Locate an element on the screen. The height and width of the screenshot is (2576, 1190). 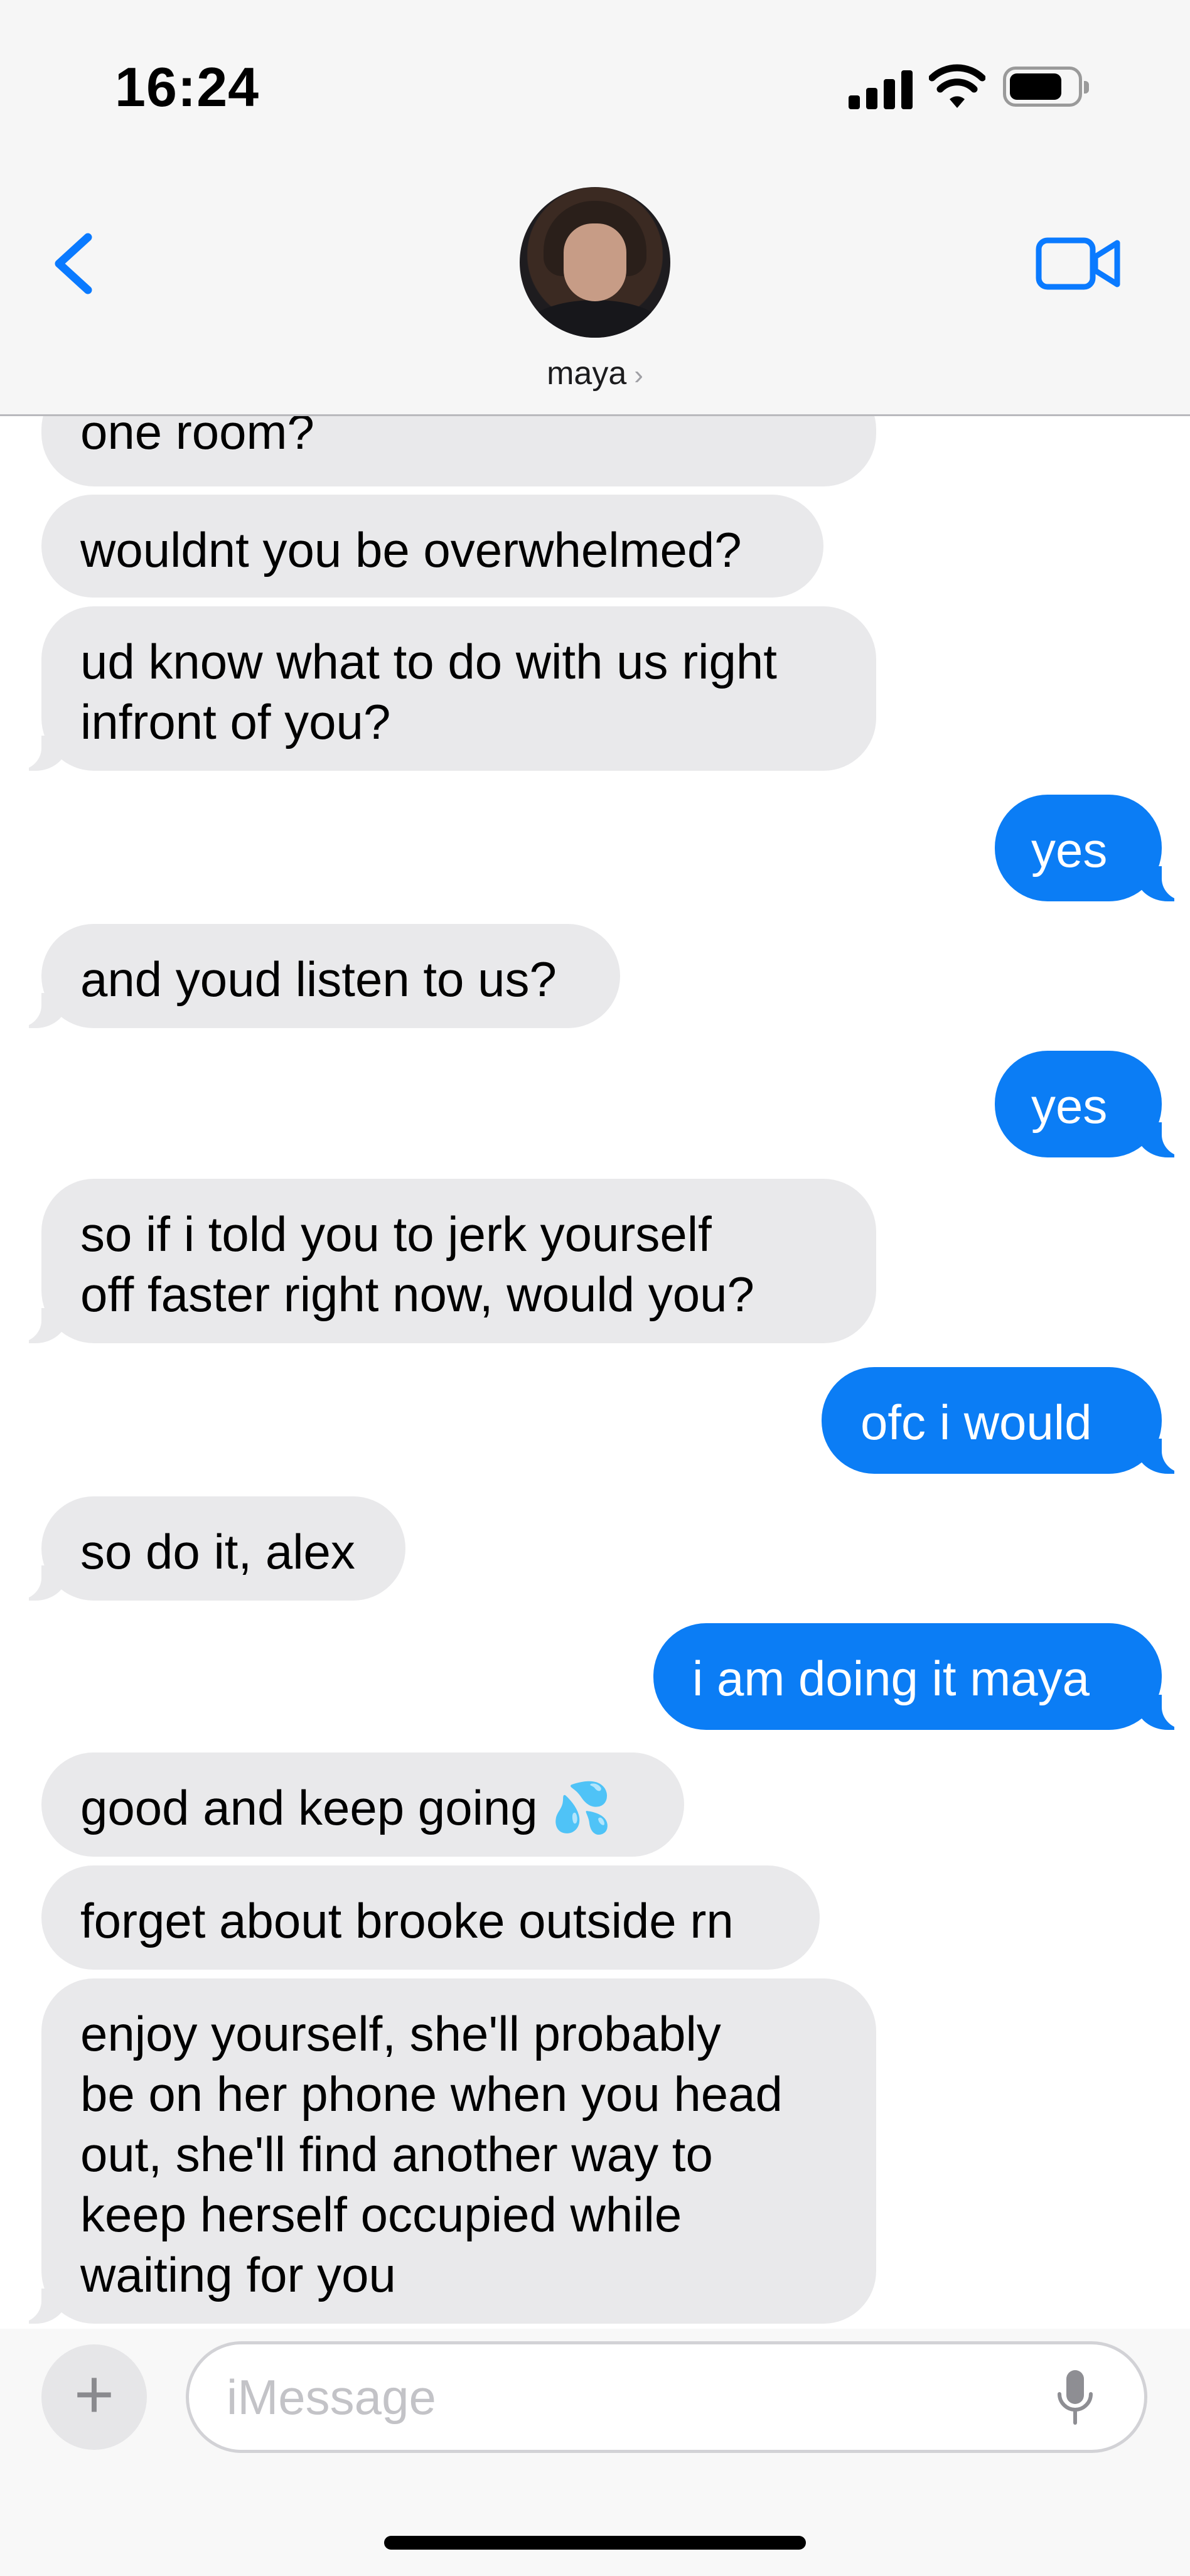
avatar is located at coordinates (595, 262).